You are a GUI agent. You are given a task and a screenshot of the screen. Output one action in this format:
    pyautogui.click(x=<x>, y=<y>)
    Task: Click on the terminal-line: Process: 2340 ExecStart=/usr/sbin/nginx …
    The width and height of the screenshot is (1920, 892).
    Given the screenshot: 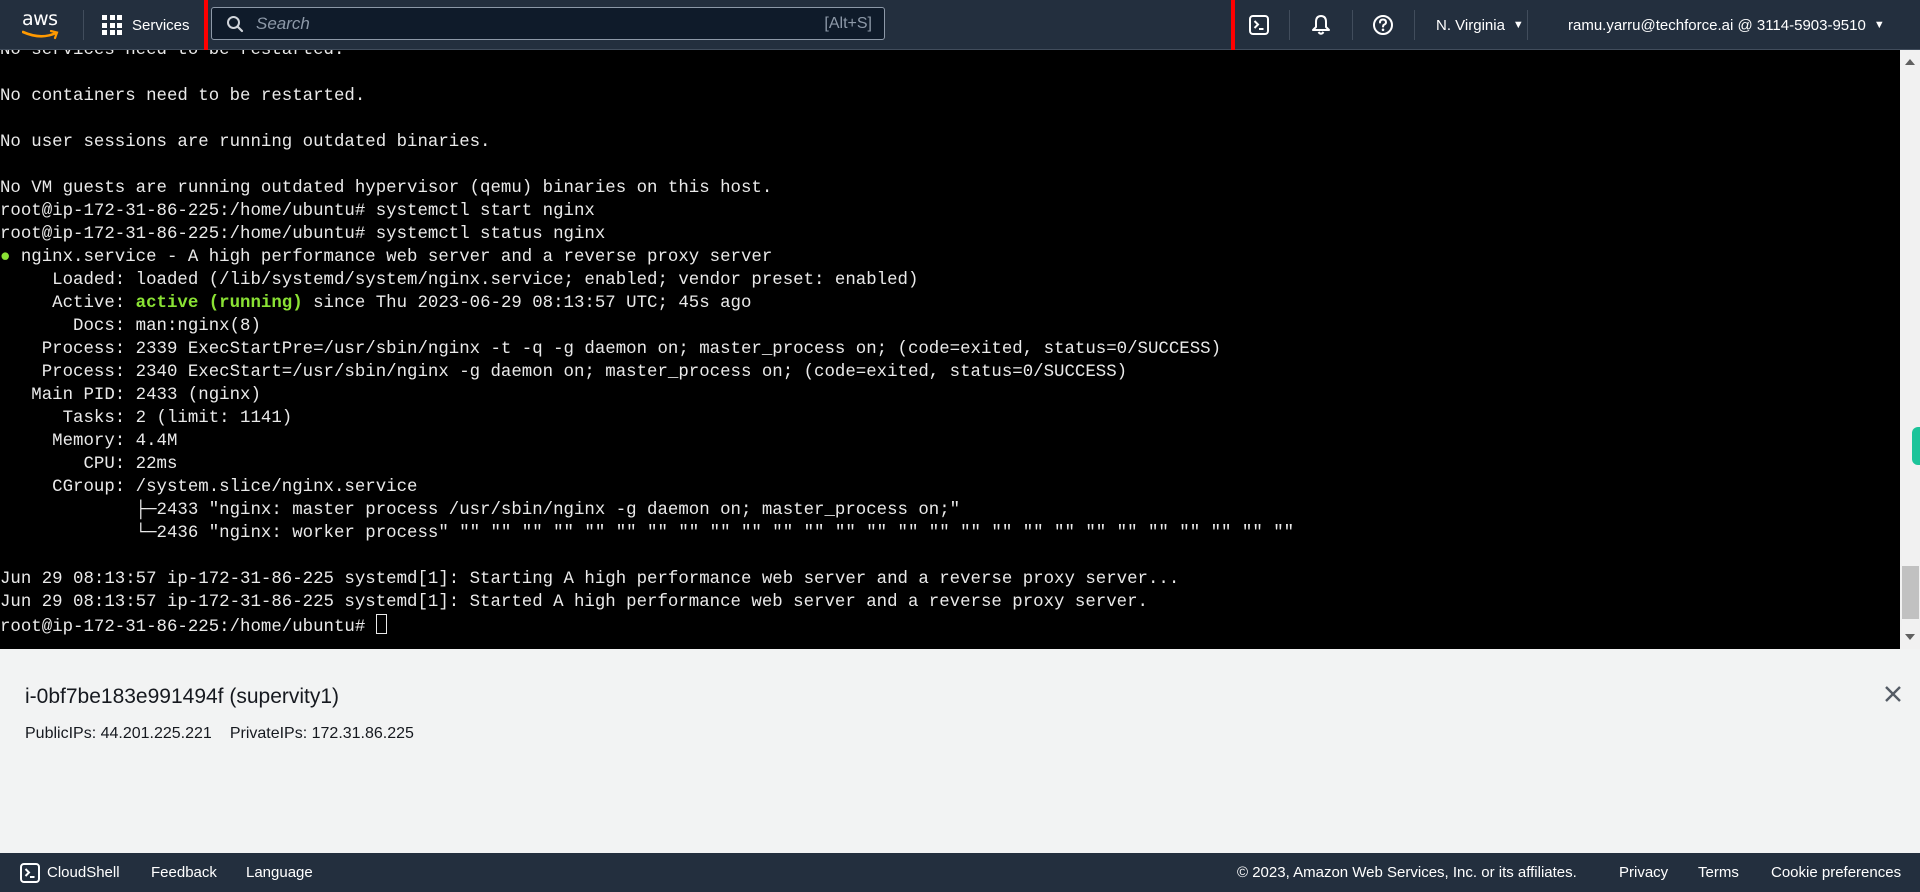 What is the action you would take?
    pyautogui.click(x=564, y=372)
    